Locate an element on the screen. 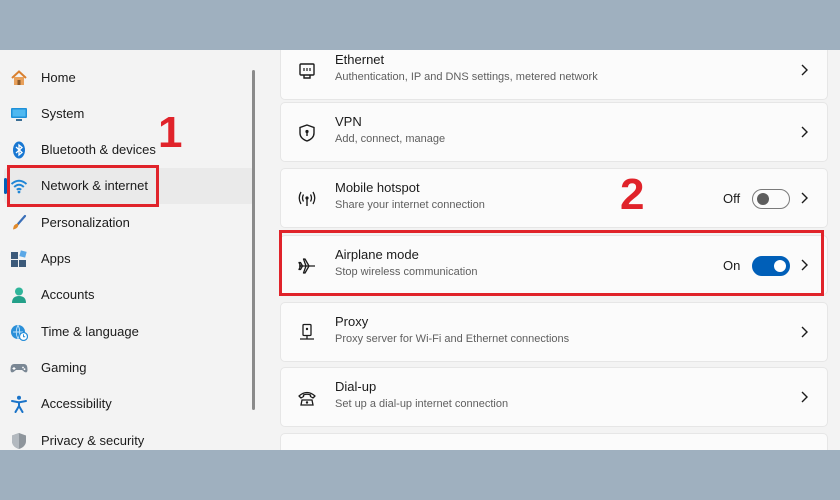  apps-icon is located at coordinates (19, 258).